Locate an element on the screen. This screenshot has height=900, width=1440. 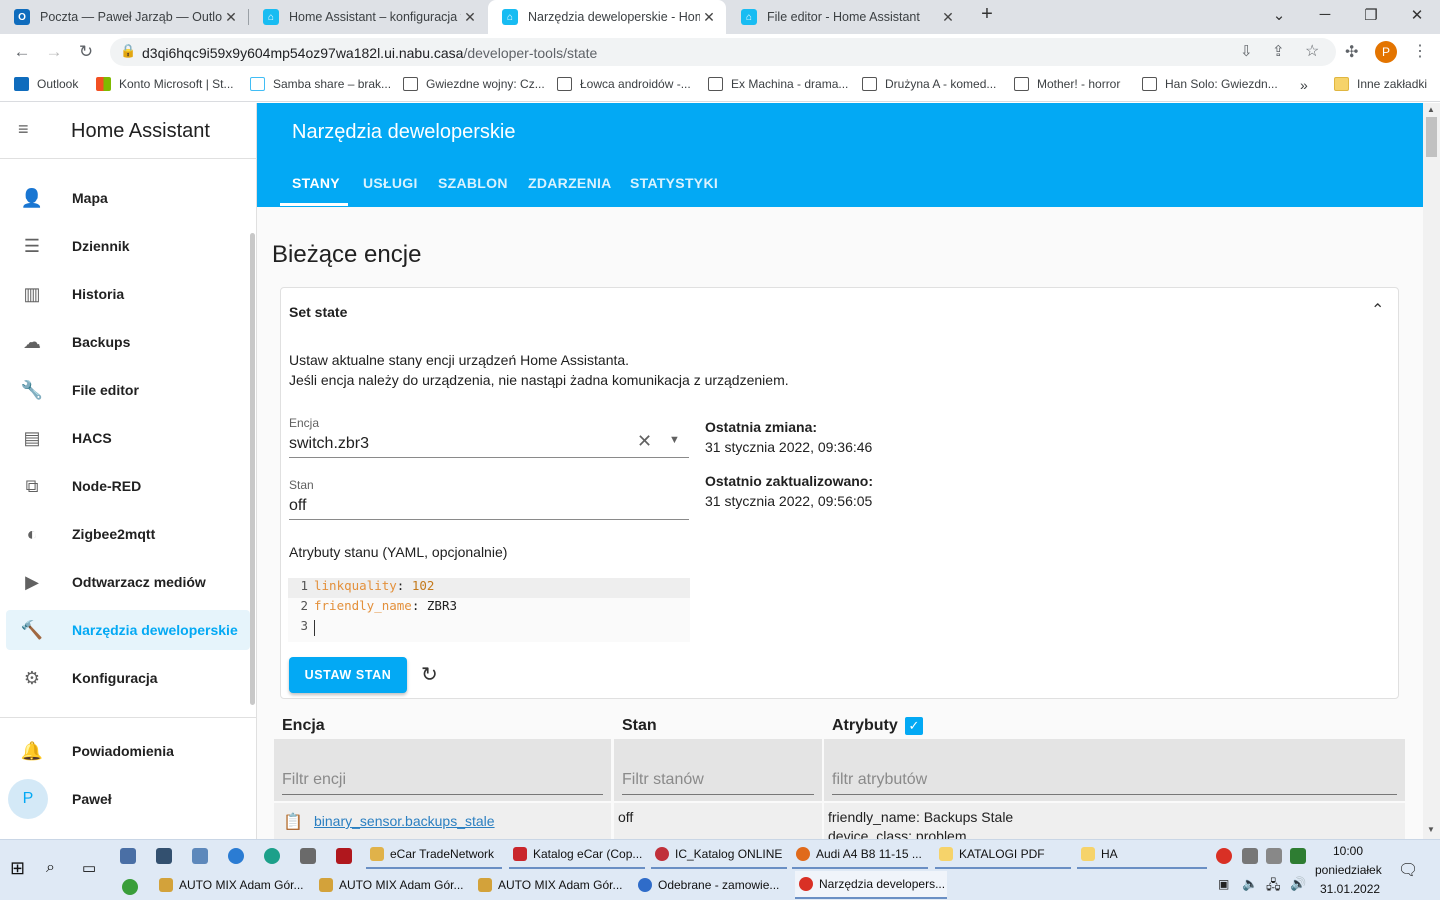
sidebar-item-hacs: ▤ HACS is located at coordinates (128, 438).